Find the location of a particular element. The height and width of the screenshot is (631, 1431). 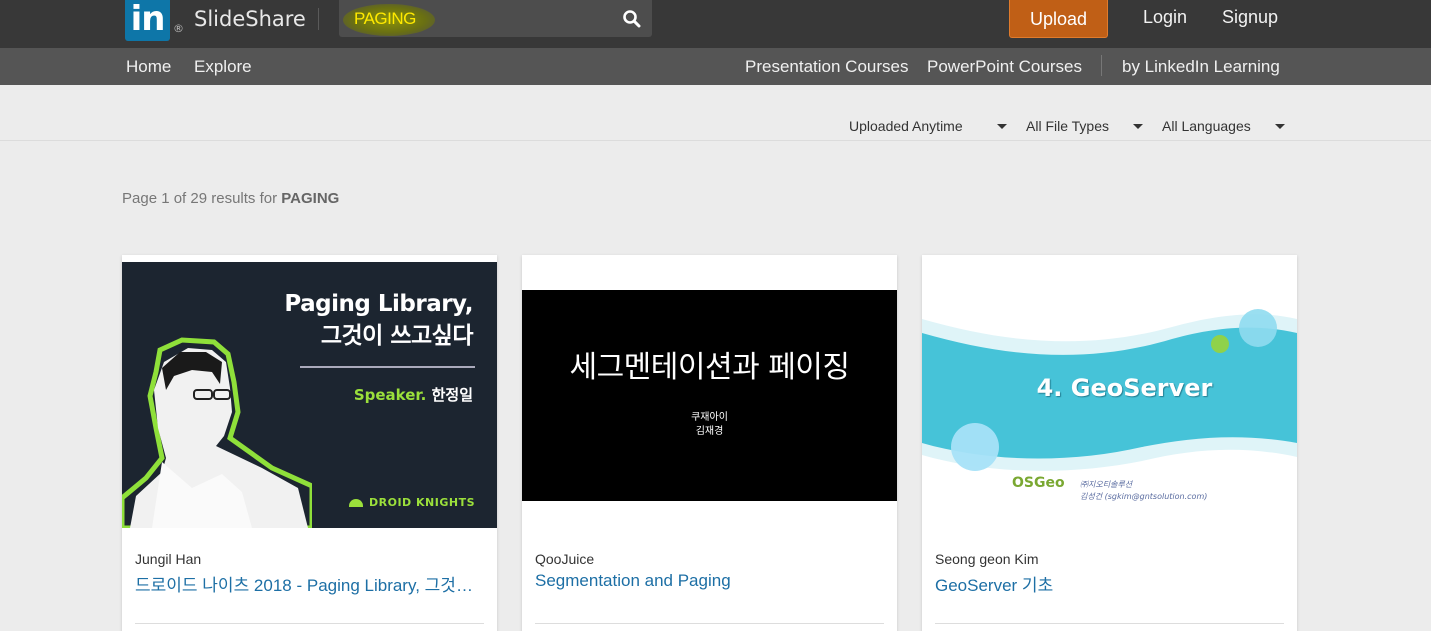

results-prefix: Page 1 of 29 results for is located at coordinates (202, 198).